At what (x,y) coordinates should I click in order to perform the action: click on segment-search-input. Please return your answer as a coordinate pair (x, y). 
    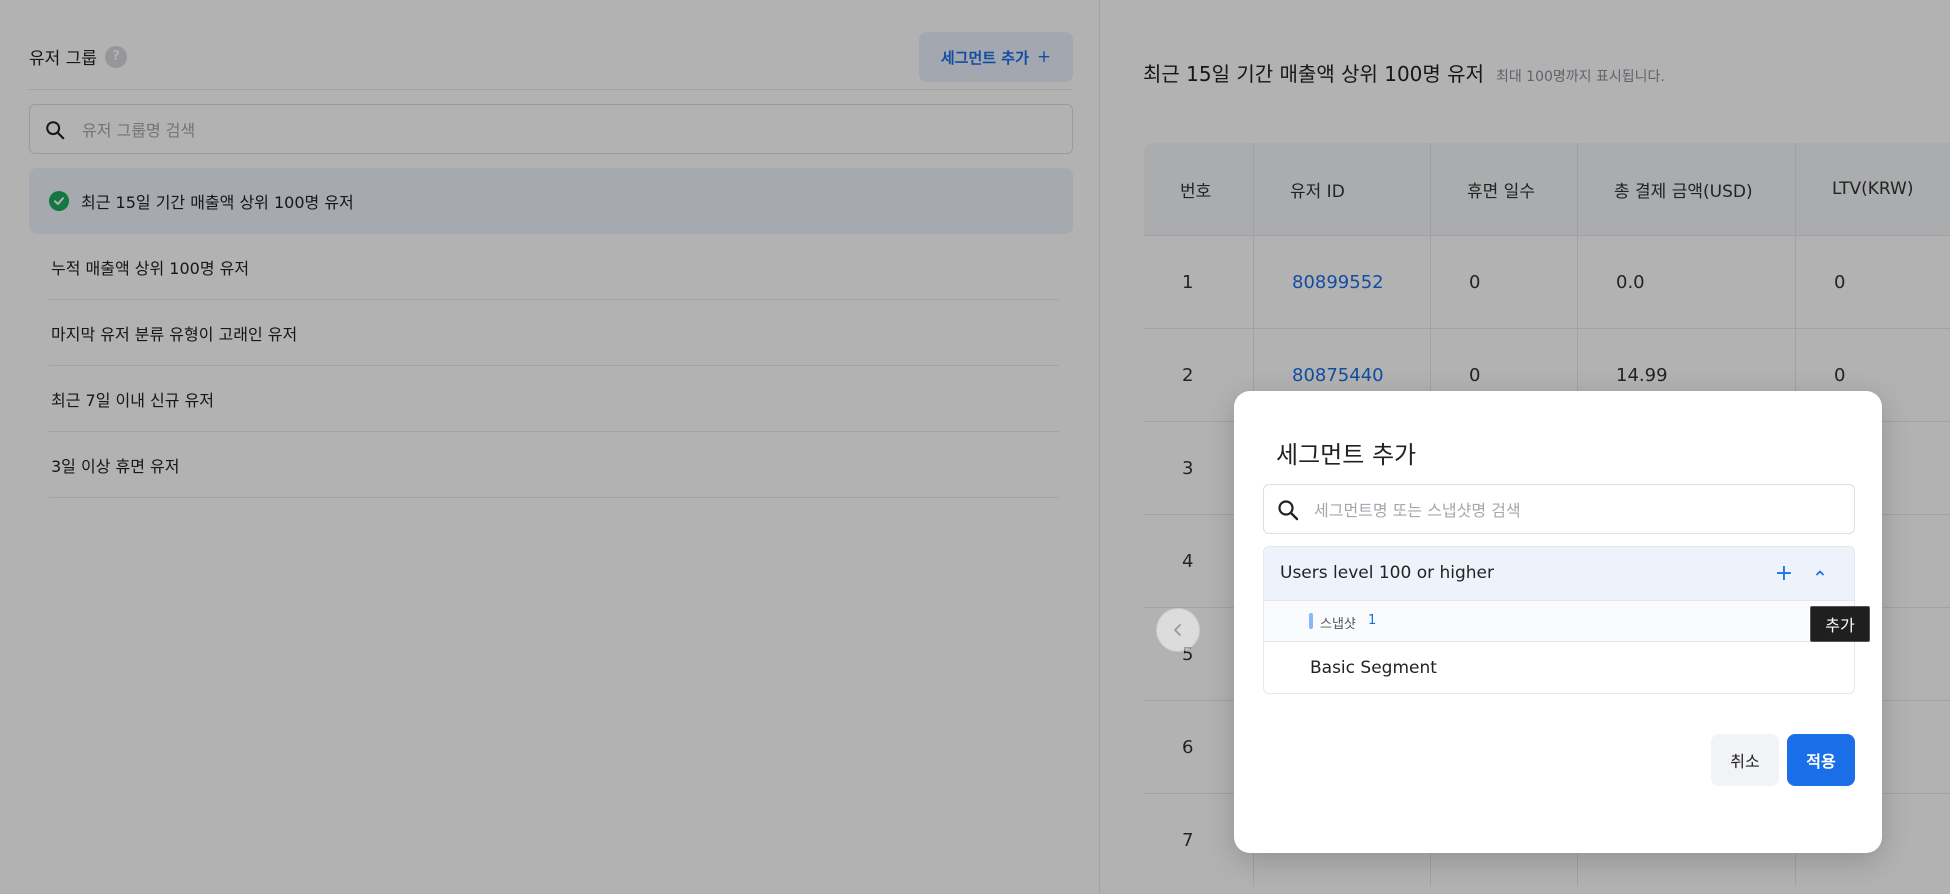
    Looking at the image, I should click on (1574, 510).